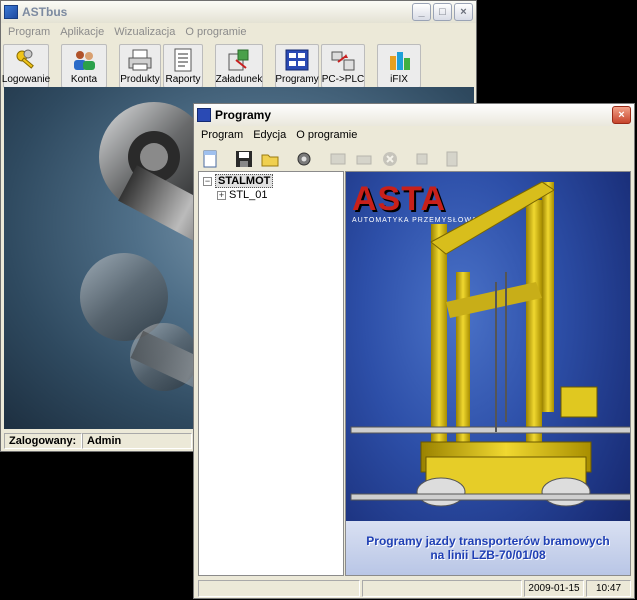 This screenshot has height=600, width=637. I want to click on save-button, so click(244, 159).